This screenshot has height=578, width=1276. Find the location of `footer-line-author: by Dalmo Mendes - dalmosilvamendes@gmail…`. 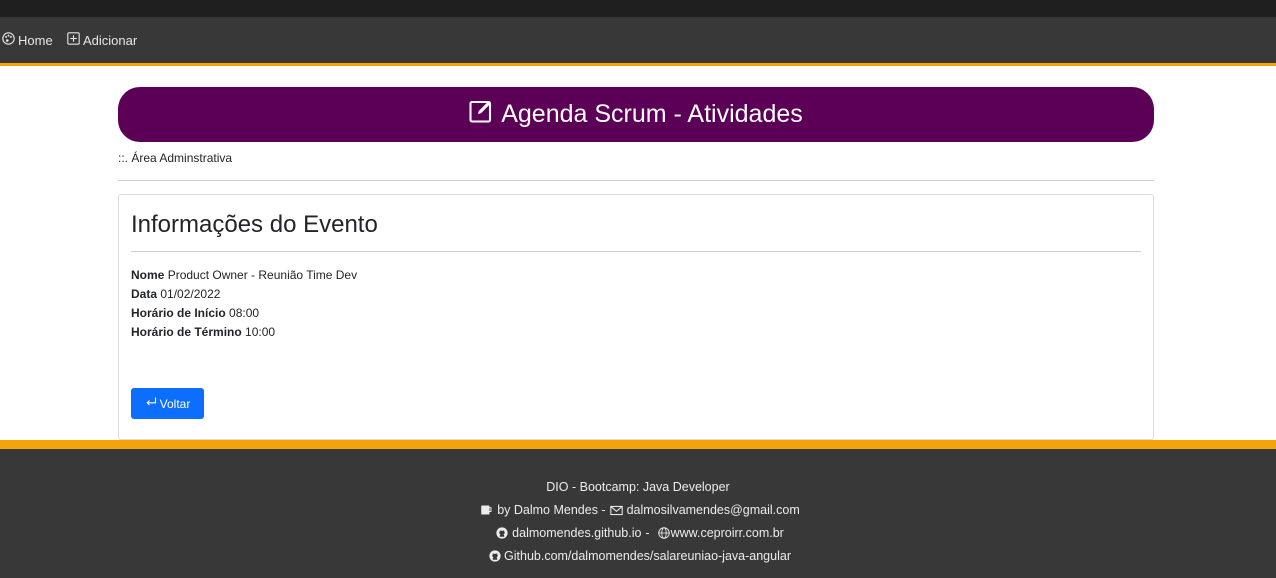

footer-line-author: by Dalmo Mendes - dalmosilvamendes@gmail… is located at coordinates (638, 510).